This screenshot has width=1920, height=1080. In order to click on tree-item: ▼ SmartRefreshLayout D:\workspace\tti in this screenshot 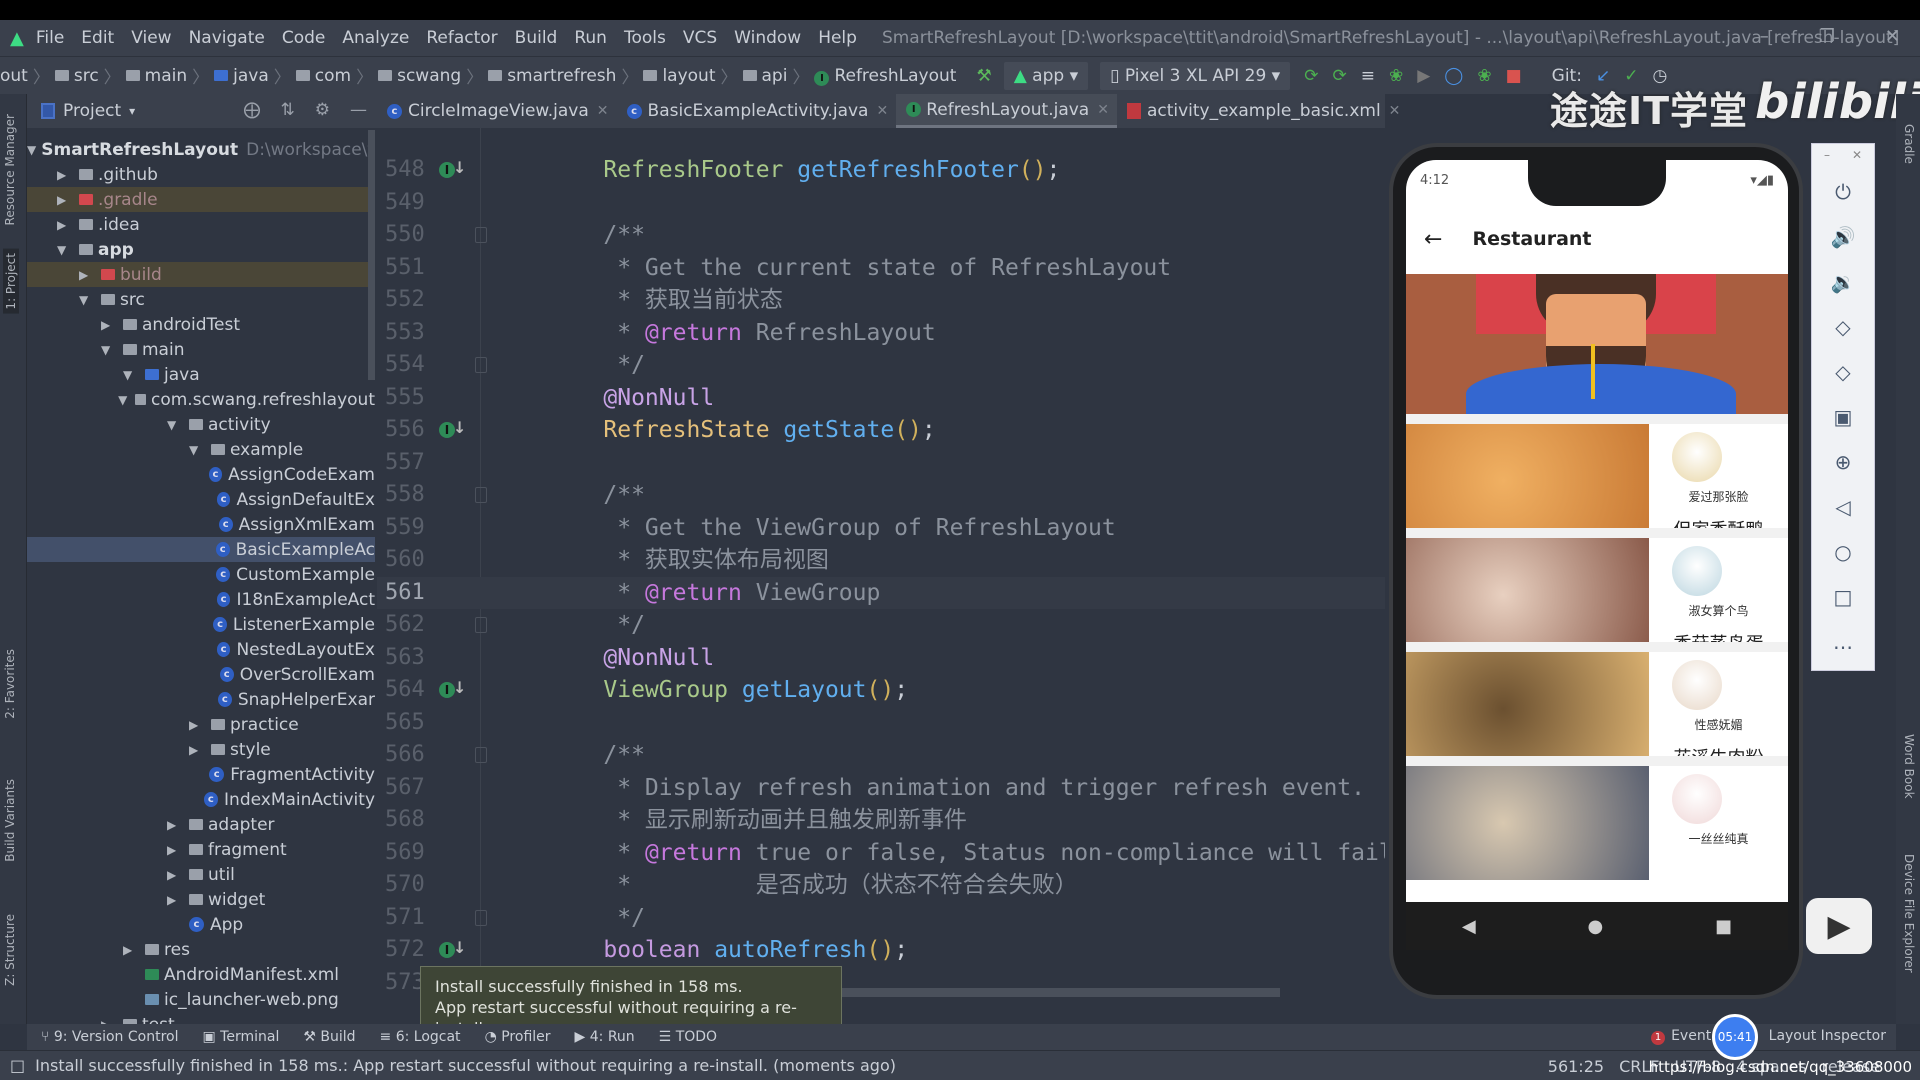, I will do `click(201, 149)`.